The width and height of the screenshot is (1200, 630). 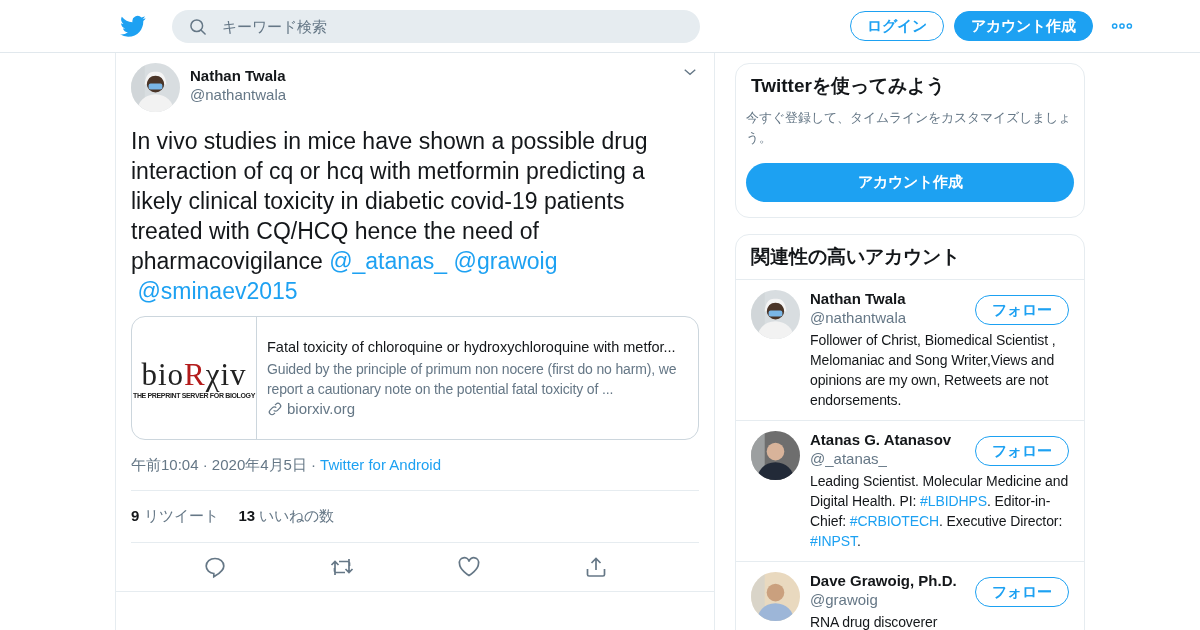 What do you see at coordinates (436, 26) in the screenshot?
I see `search-field: キーワード検索` at bounding box center [436, 26].